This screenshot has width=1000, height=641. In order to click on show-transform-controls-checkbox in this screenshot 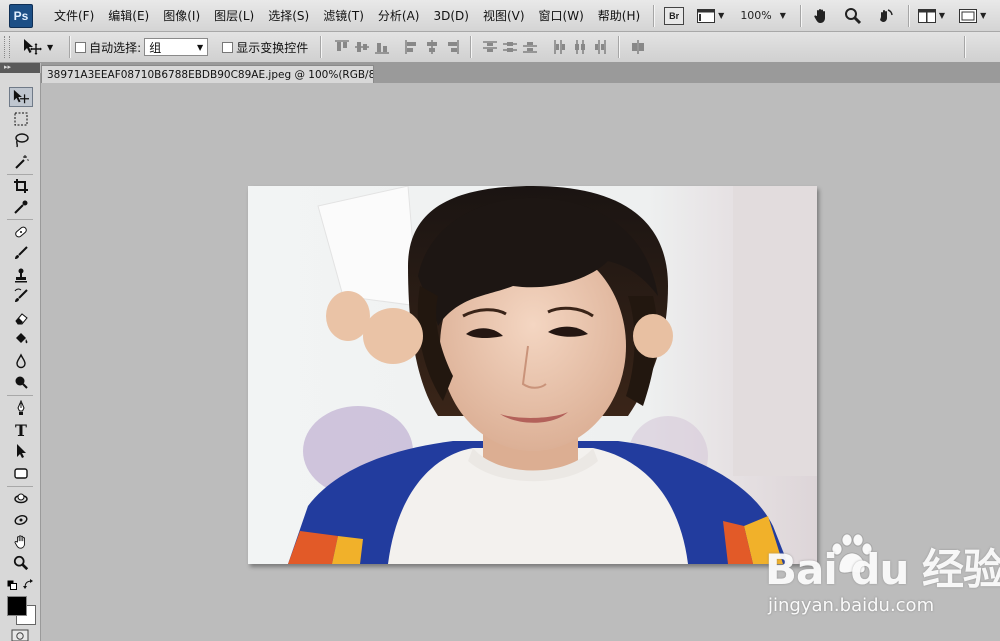, I will do `click(228, 47)`.